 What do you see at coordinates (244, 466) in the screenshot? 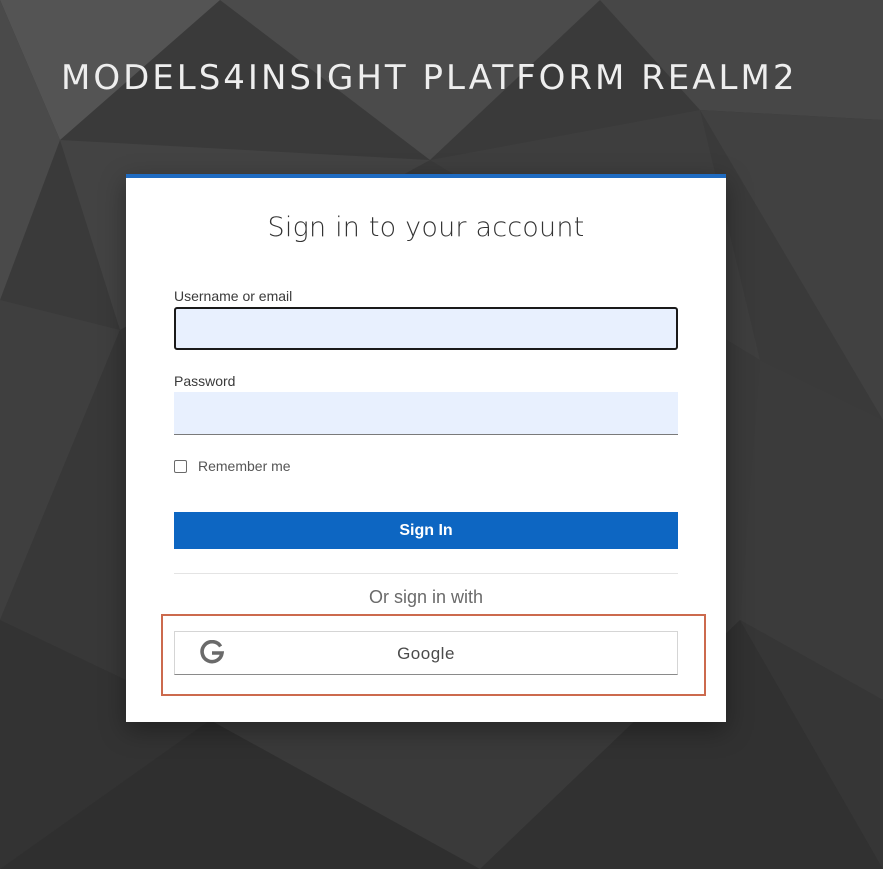
I see `remember-me-label: Remember me` at bounding box center [244, 466].